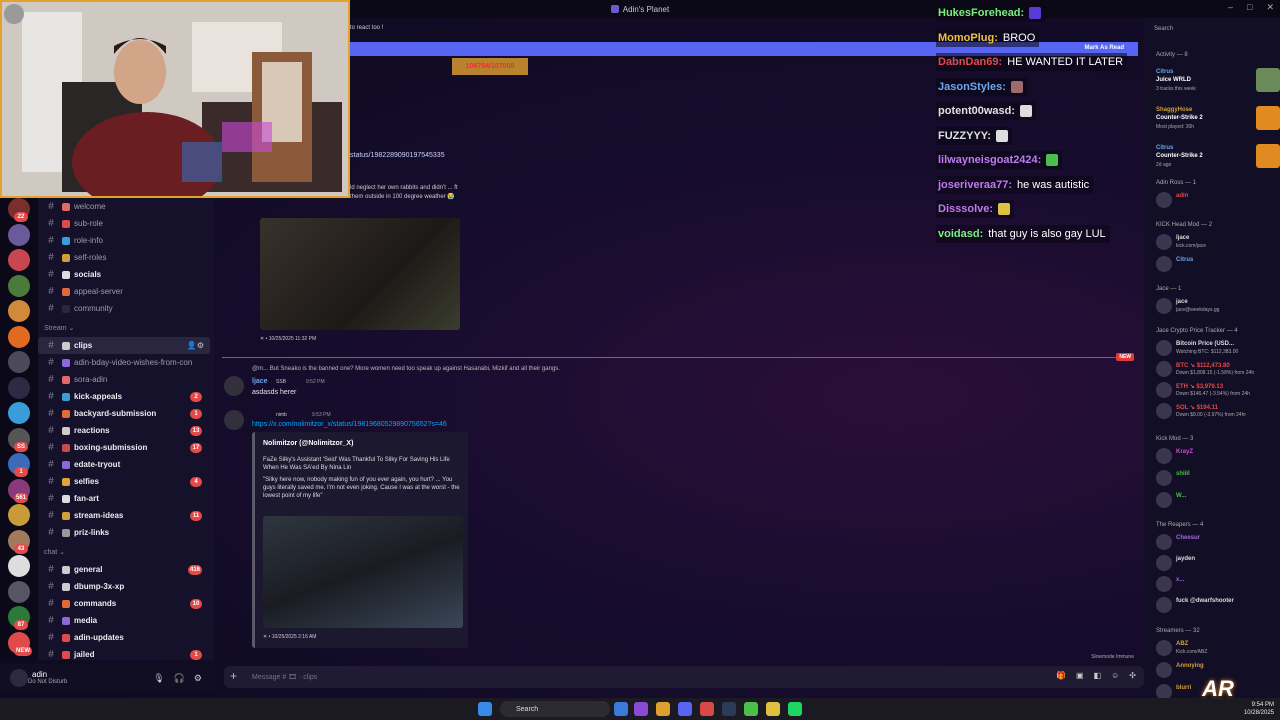 Image resolution: width=1280 pixels, height=720 pixels. What do you see at coordinates (1216, 242) in the screenshot?
I see `member-item: ljace kick.com/jace` at bounding box center [1216, 242].